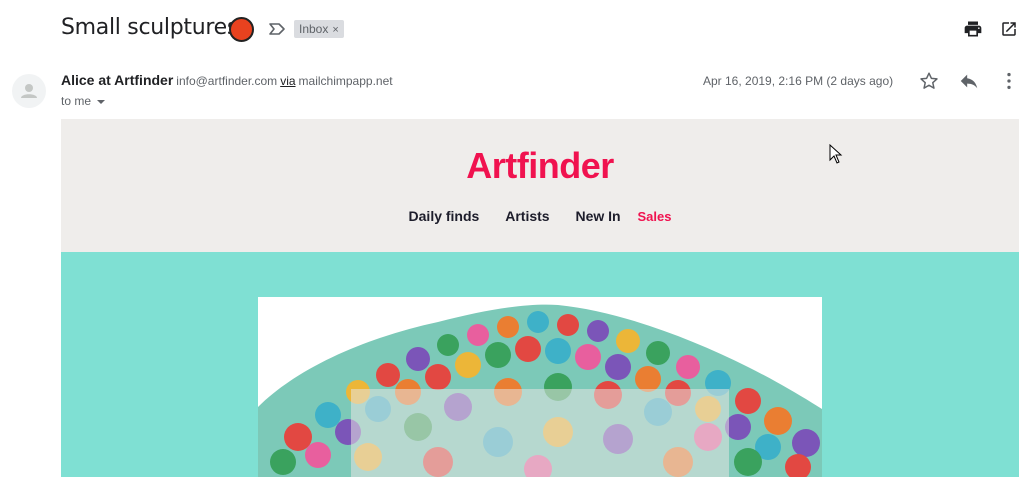  Describe the element at coordinates (101, 101) in the screenshot. I see `chevron-down-icon` at that location.